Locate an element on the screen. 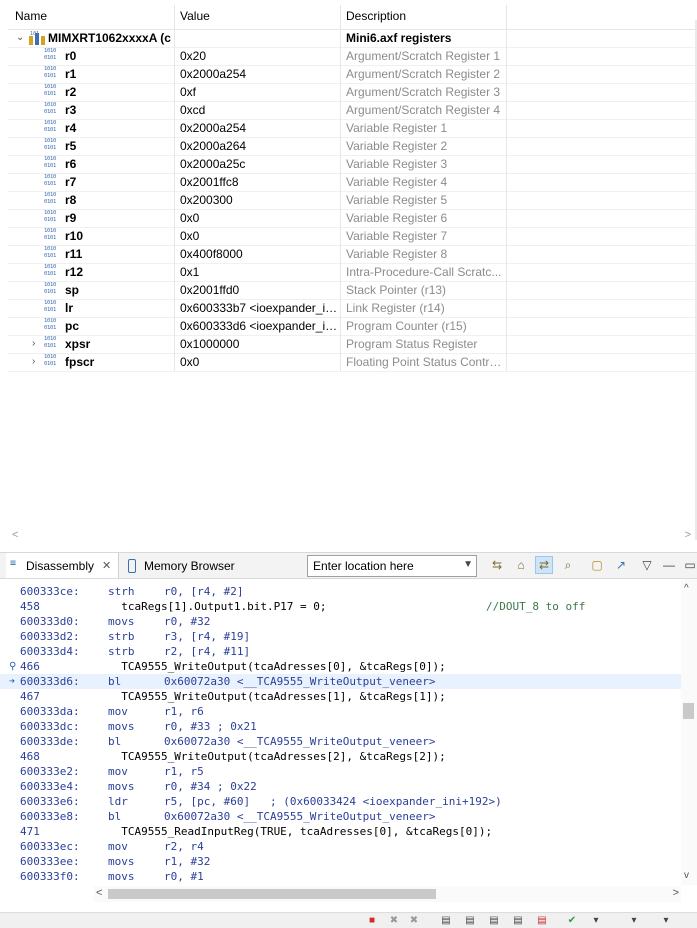 The image size is (697, 928). sync-icon: ⇄ is located at coordinates (544, 565).